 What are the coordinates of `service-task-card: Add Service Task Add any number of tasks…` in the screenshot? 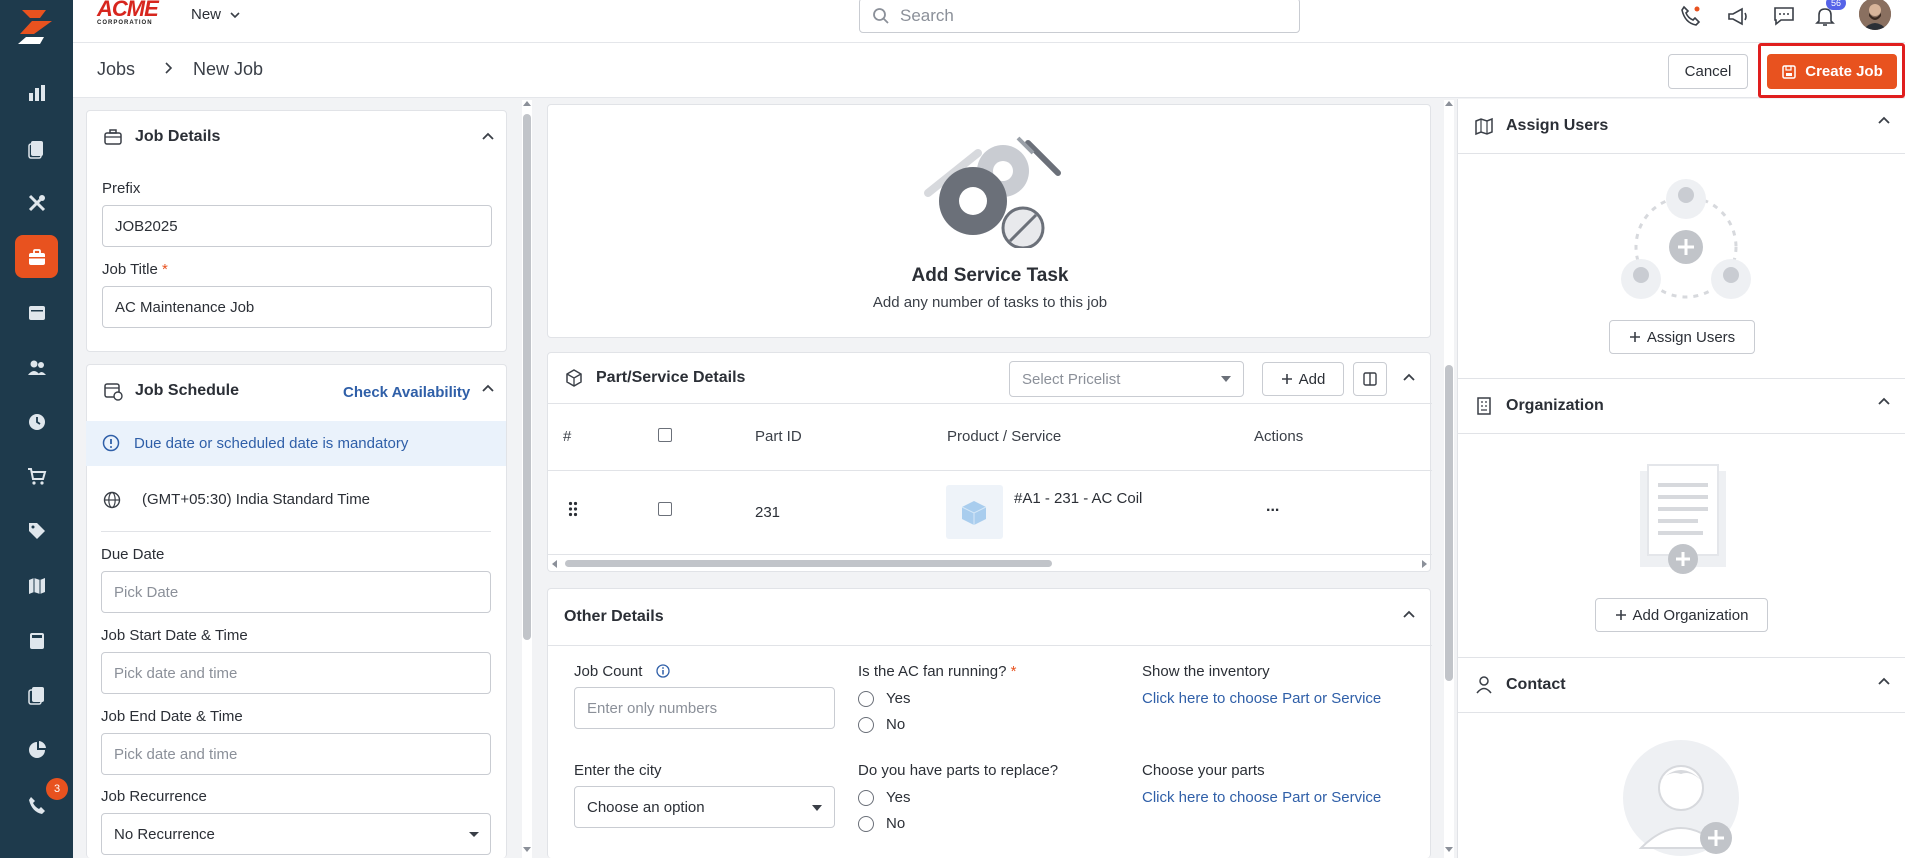 It's located at (989, 221).